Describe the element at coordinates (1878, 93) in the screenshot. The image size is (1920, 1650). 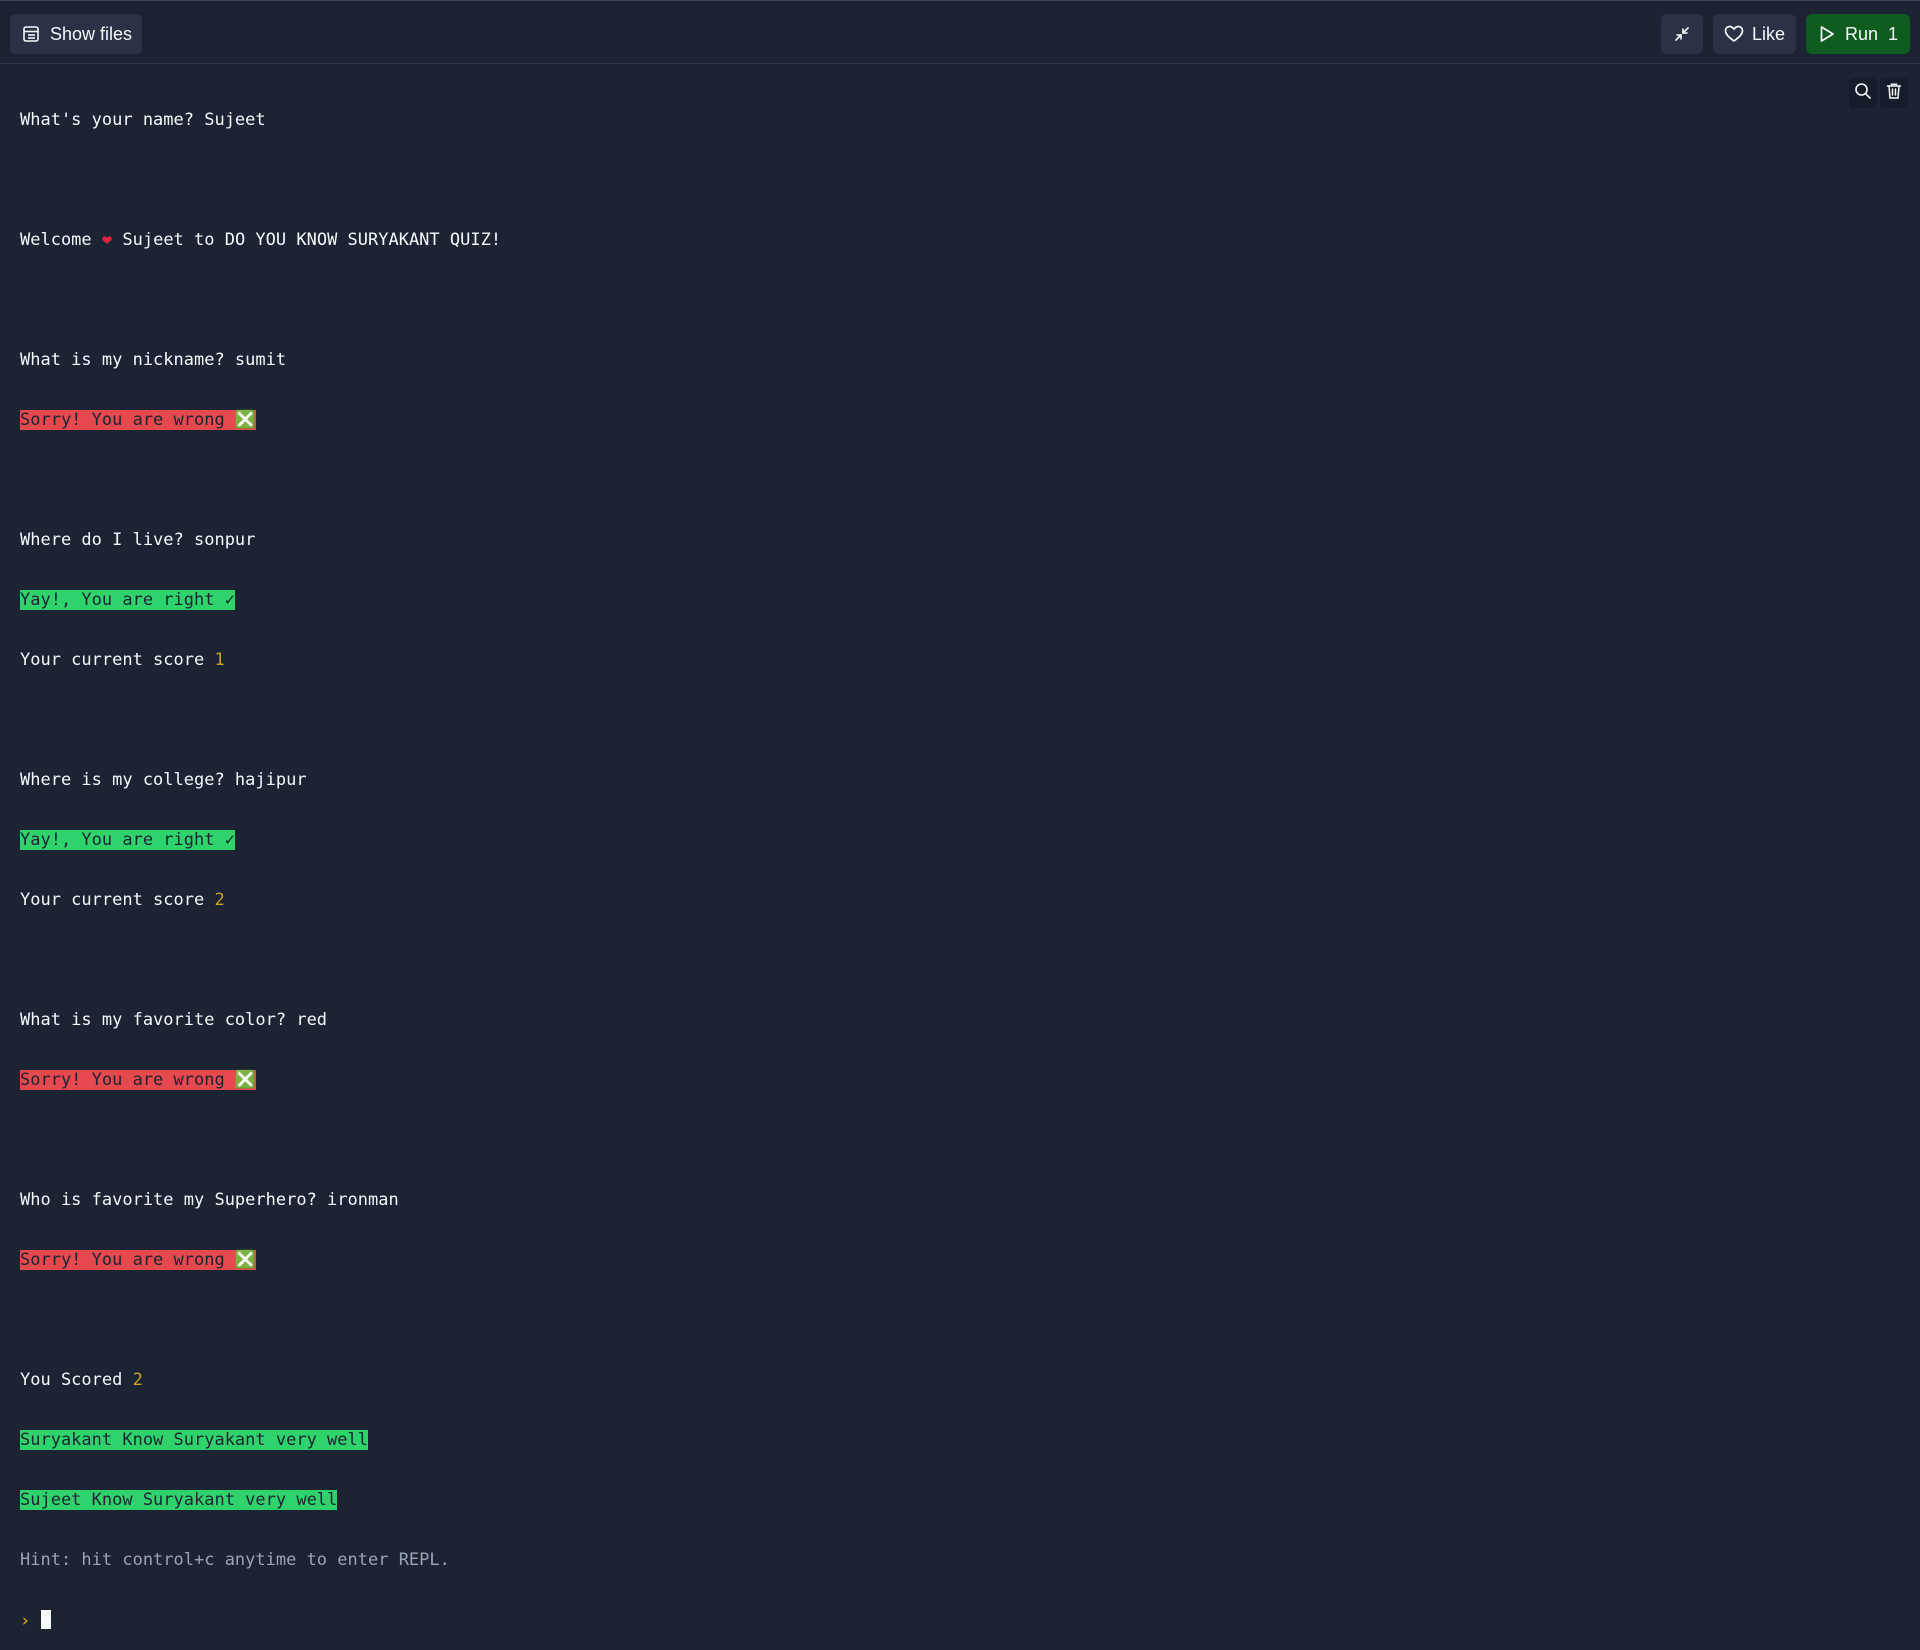
I see `console-tools` at that location.